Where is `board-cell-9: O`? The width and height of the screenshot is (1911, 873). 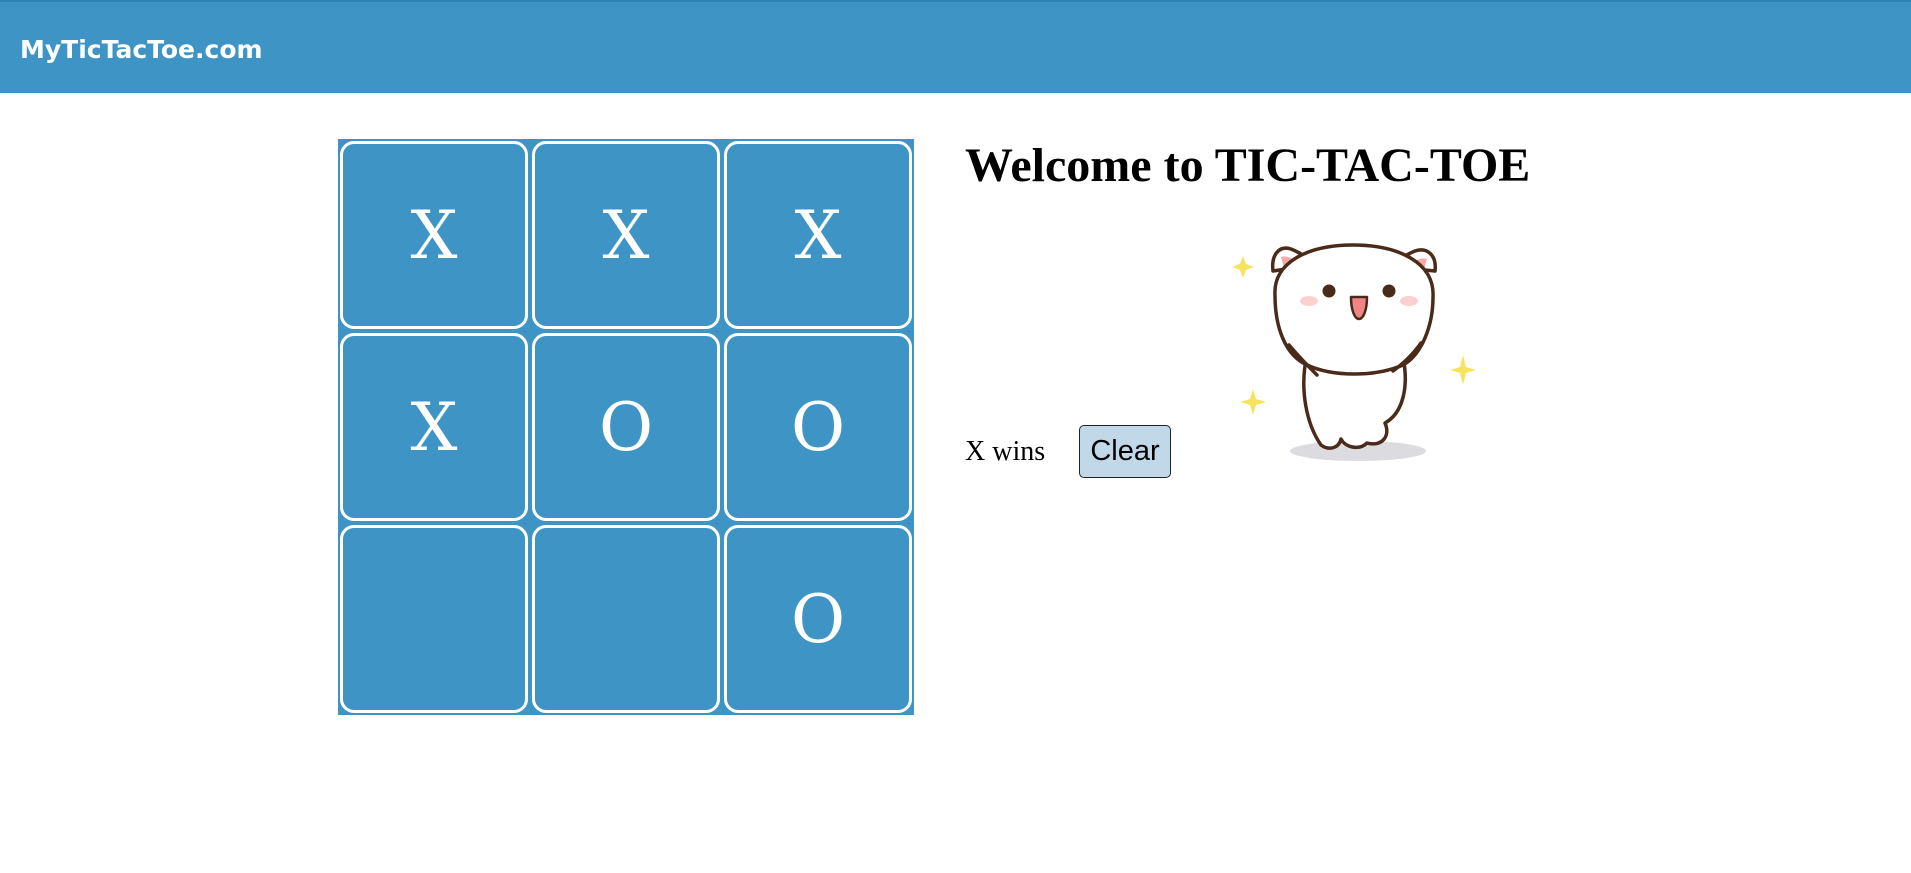 board-cell-9: O is located at coordinates (818, 619).